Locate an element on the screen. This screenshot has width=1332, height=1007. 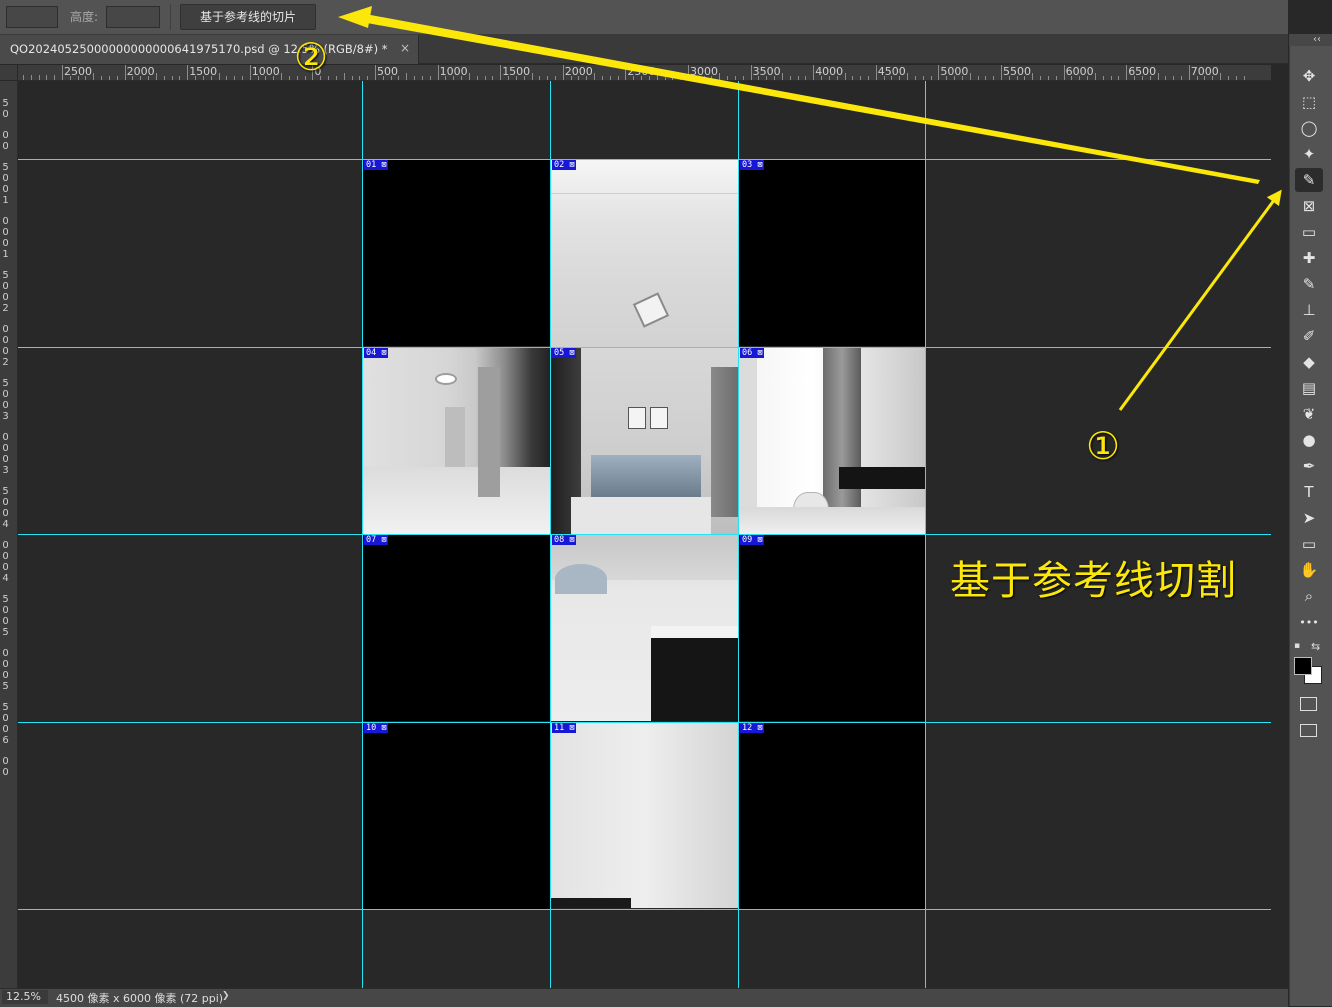
annotation-marker-1: ① is located at coordinates (1103, 446).